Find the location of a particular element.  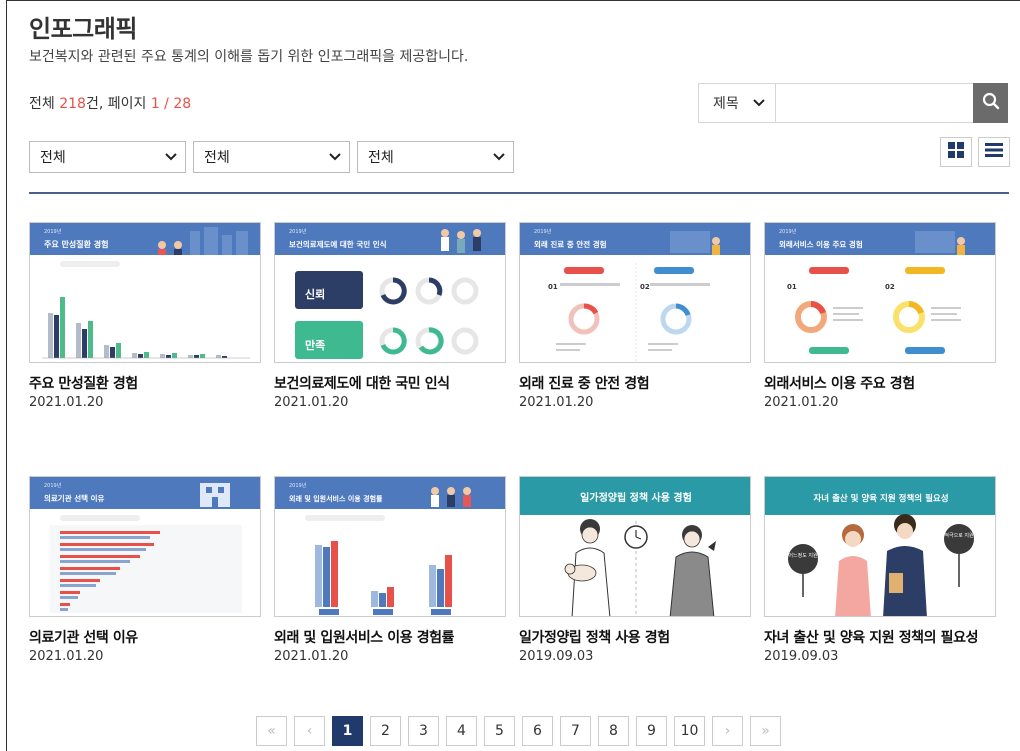

search-field-value: 제목 is located at coordinates (726, 104).